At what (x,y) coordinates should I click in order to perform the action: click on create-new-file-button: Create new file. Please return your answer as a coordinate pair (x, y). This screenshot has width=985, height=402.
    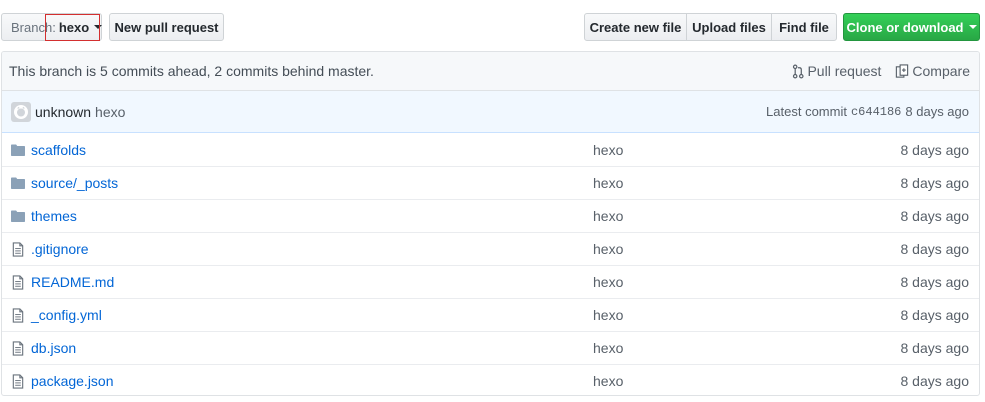
    Looking at the image, I should click on (635, 27).